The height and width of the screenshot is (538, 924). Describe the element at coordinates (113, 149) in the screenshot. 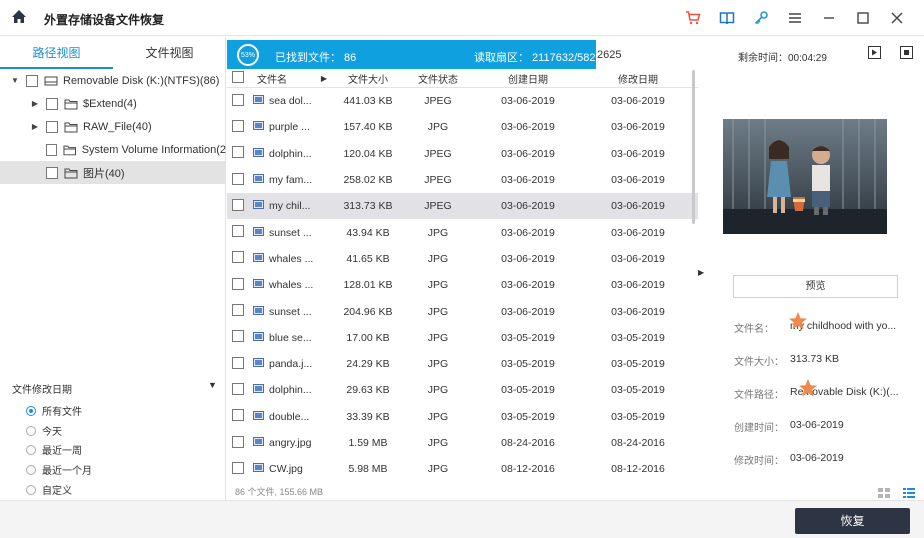

I see `tree-item-system-volume: System Volume Information(2` at that location.